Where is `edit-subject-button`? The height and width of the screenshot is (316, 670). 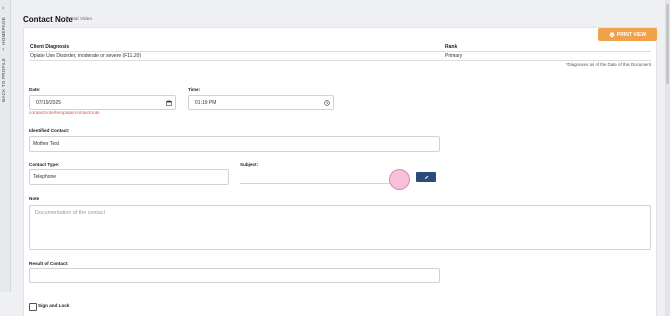
edit-subject-button is located at coordinates (426, 177).